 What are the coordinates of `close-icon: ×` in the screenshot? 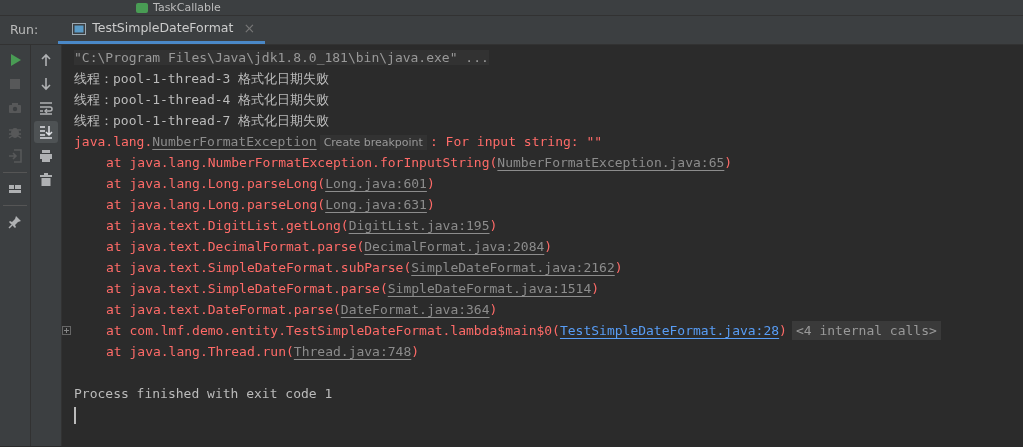 It's located at (249, 28).